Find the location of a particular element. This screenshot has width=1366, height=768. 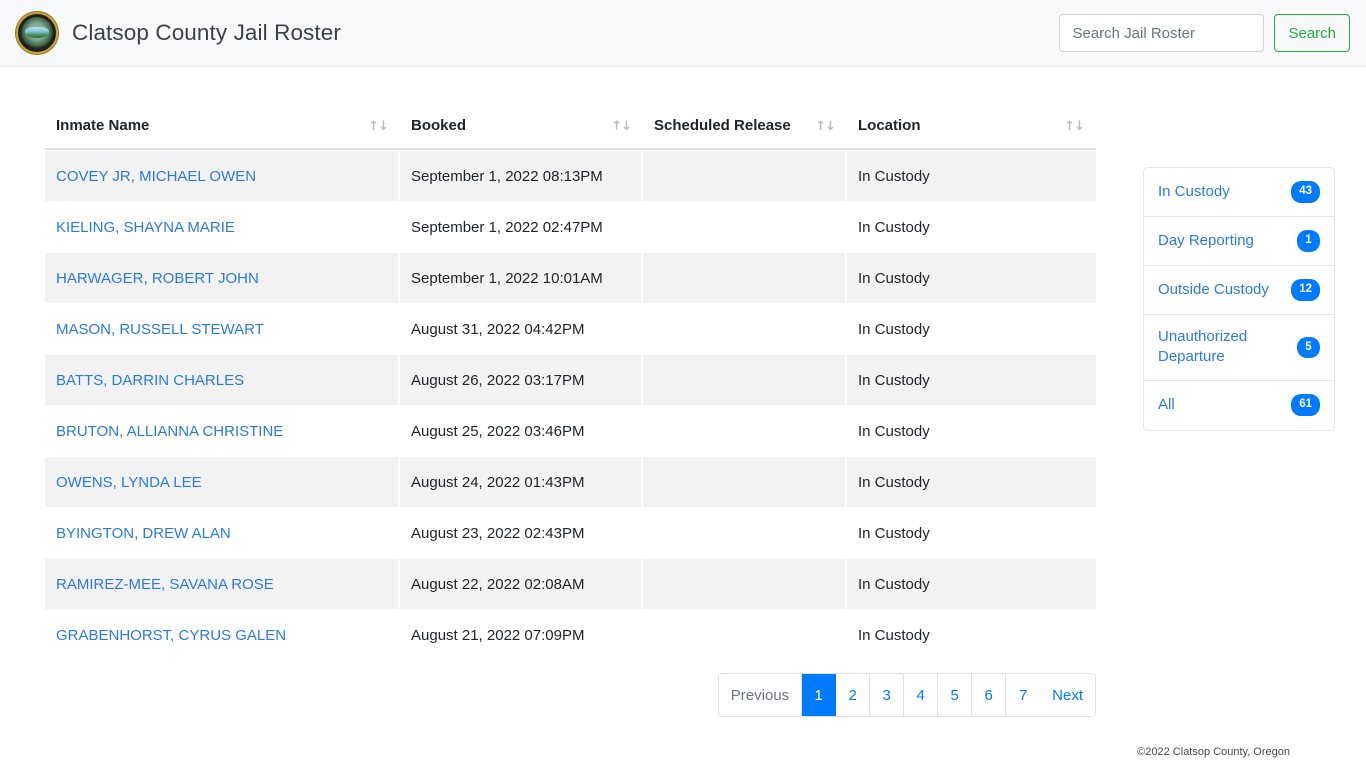

inmate-name-link: COVEY JR, MICHAEL OWEN is located at coordinates (156, 176).